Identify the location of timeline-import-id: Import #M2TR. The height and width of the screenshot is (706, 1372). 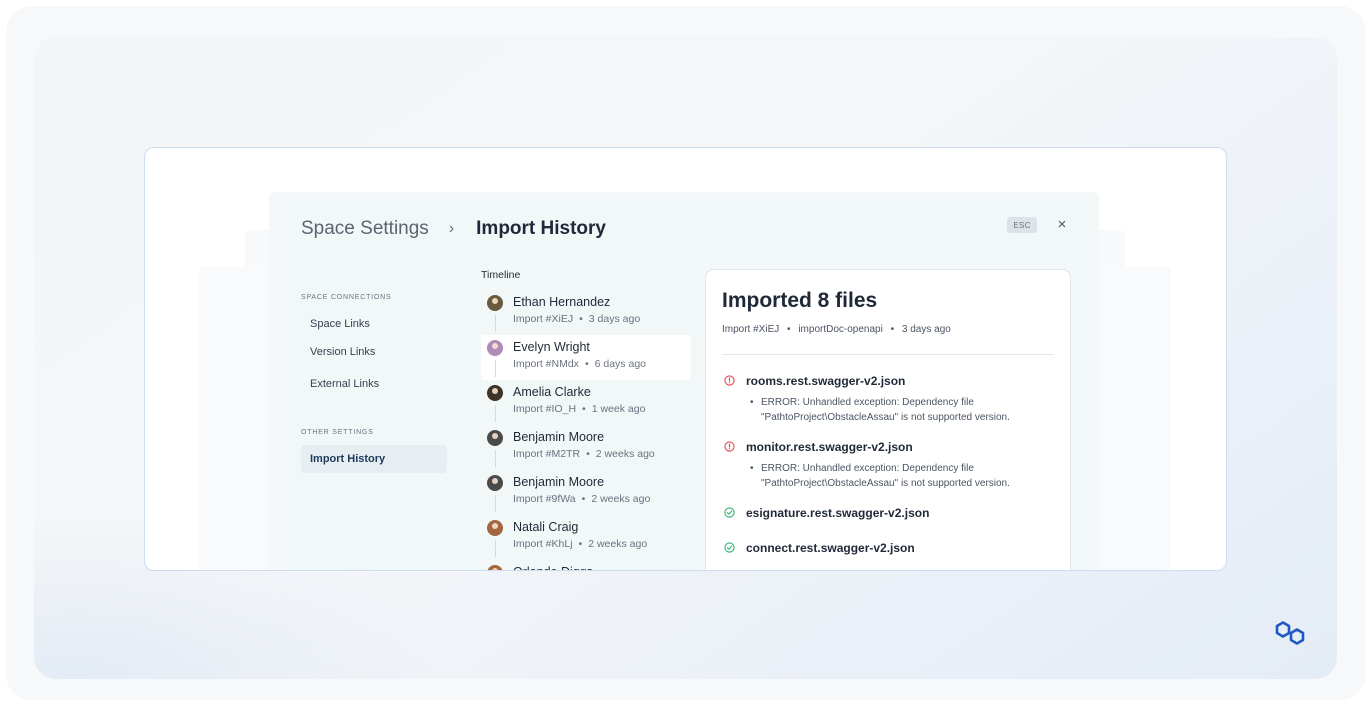
(547, 454).